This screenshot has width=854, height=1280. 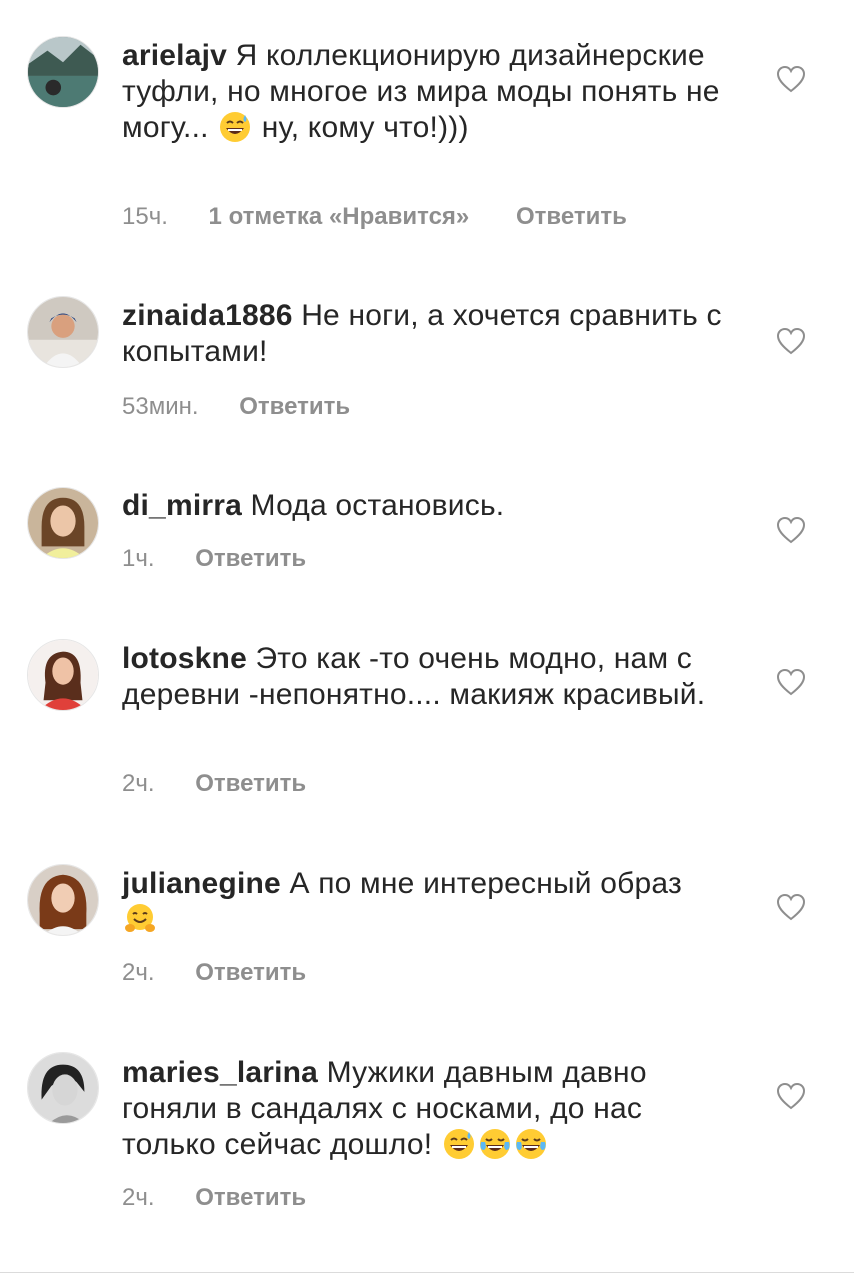 What do you see at coordinates (140, 919) in the screenshot?
I see `hugging-face-emoji-icon` at bounding box center [140, 919].